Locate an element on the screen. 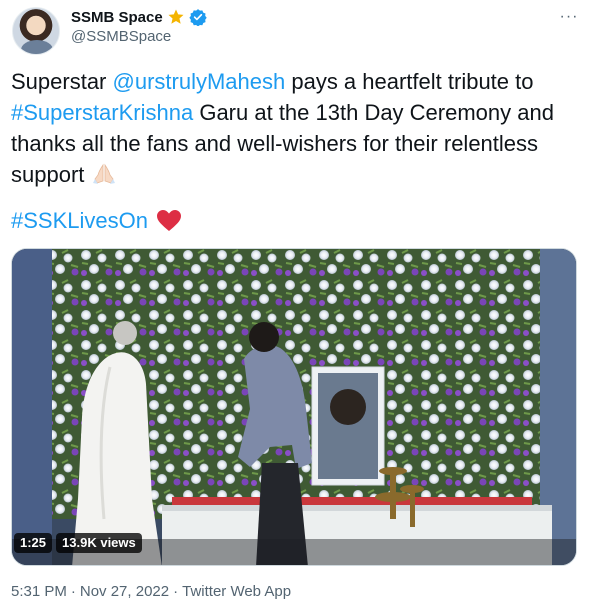 This screenshot has width=595, height=602. video-overlay: 1:25 13.9K views is located at coordinates (78, 543).